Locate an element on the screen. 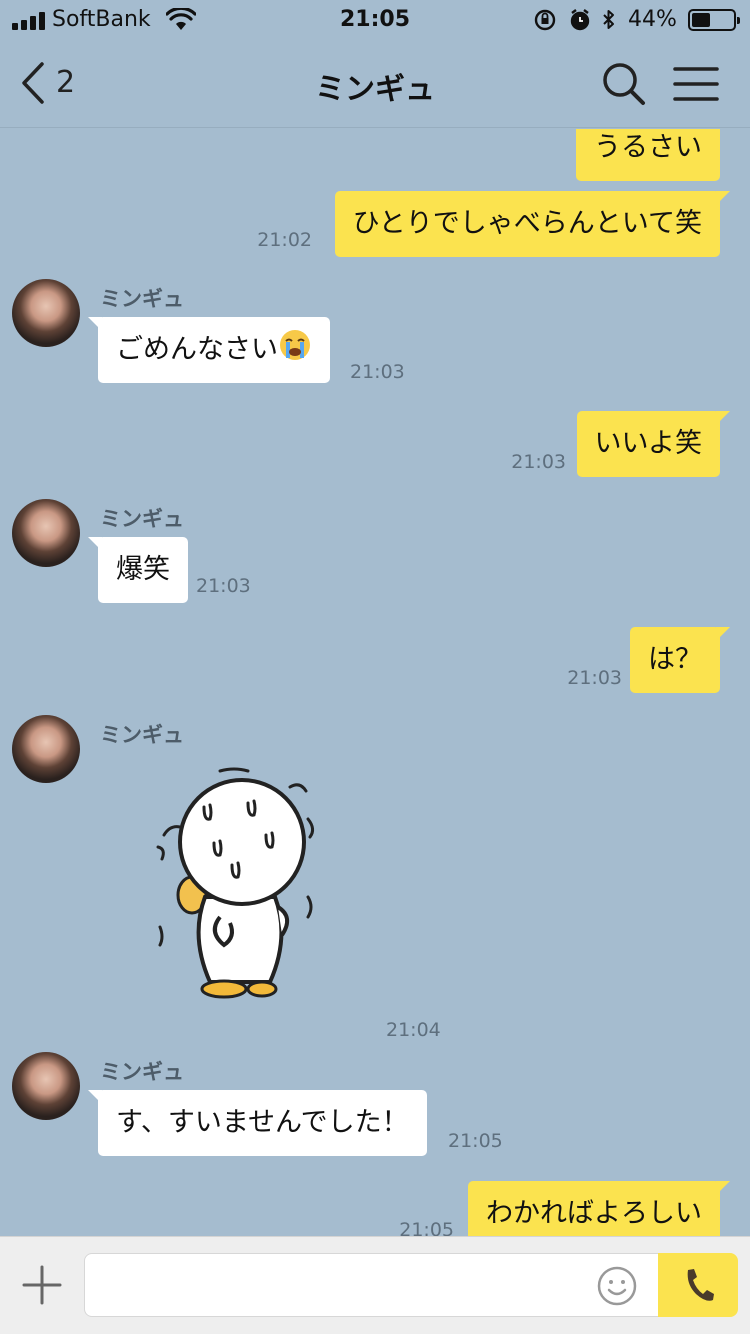  message-outgoing: 21:05 わかればよろしい is located at coordinates (375, 1208).